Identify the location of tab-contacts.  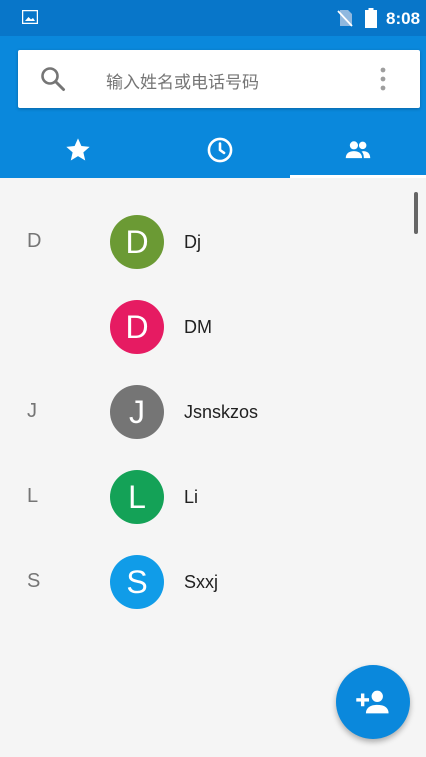
(358, 150).